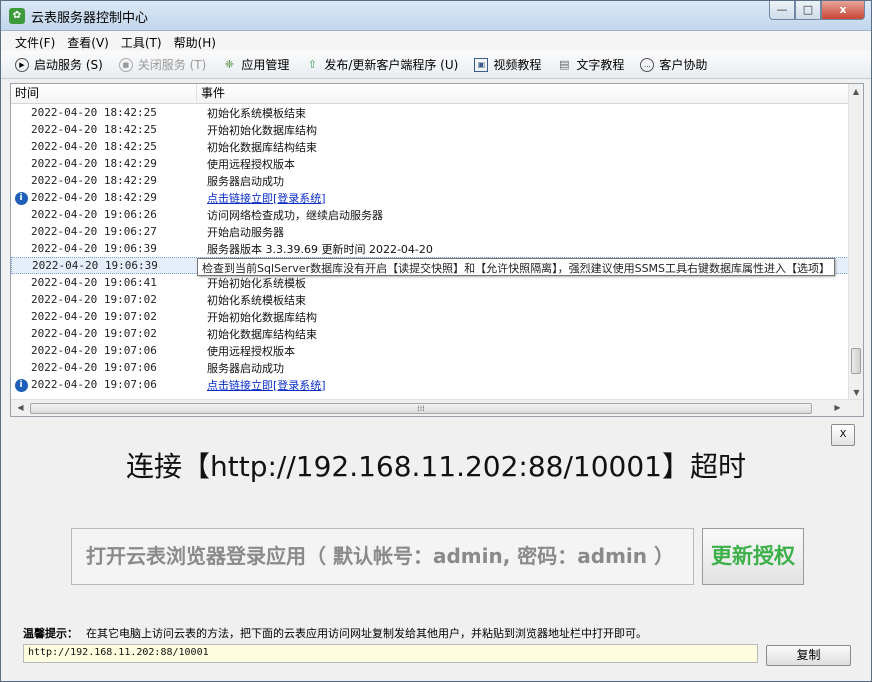 The width and height of the screenshot is (872, 682). What do you see at coordinates (430, 112) in the screenshot?
I see `log-row: 2022-04-20 18:42:25 初始化系统模板结束` at bounding box center [430, 112].